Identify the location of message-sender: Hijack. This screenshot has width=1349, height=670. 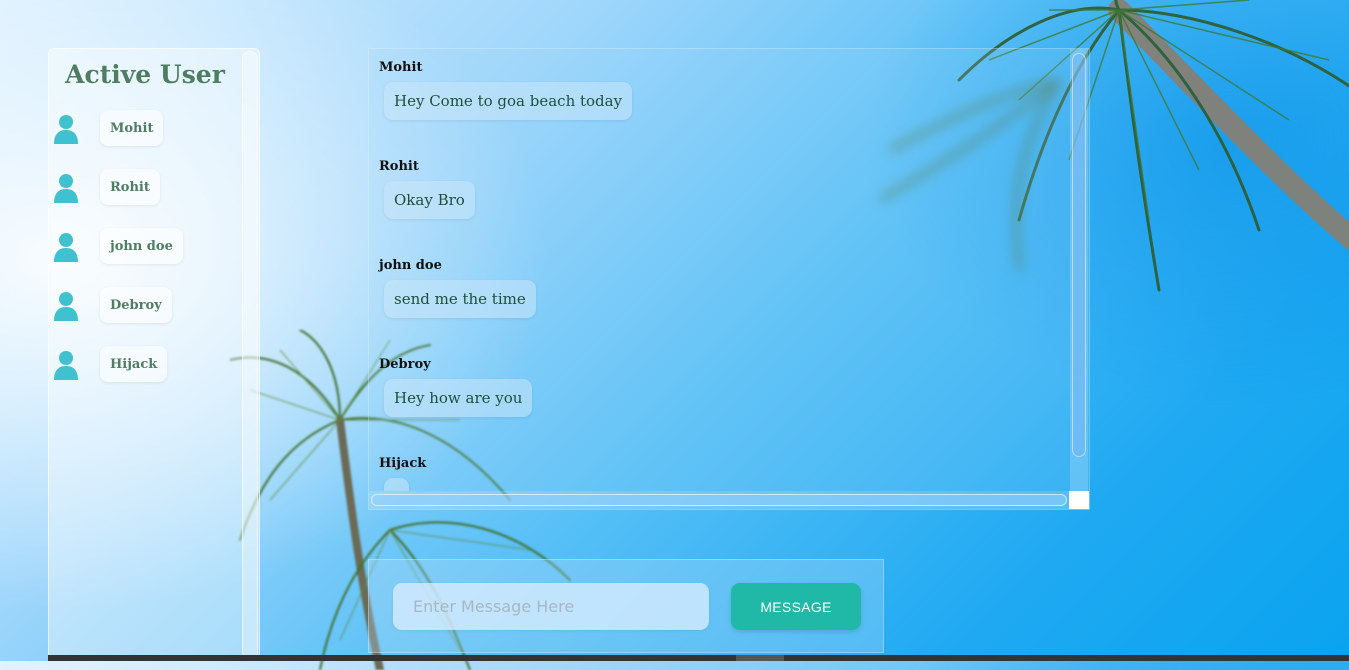
(403, 463).